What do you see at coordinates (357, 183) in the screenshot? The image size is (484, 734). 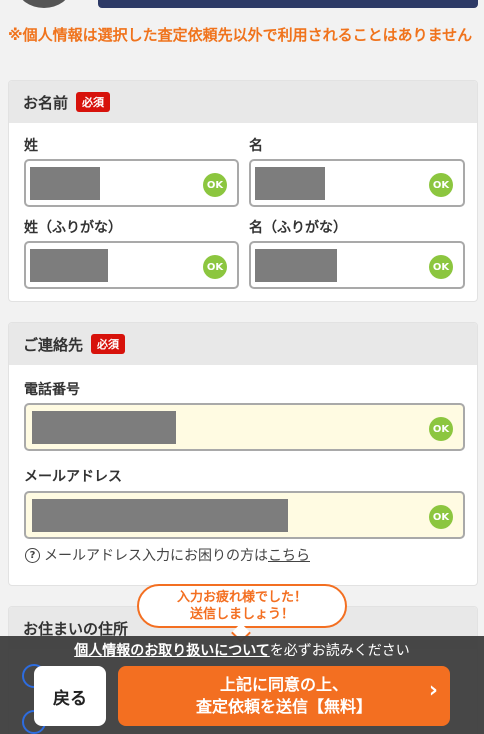 I see `first-name-input: OK` at bounding box center [357, 183].